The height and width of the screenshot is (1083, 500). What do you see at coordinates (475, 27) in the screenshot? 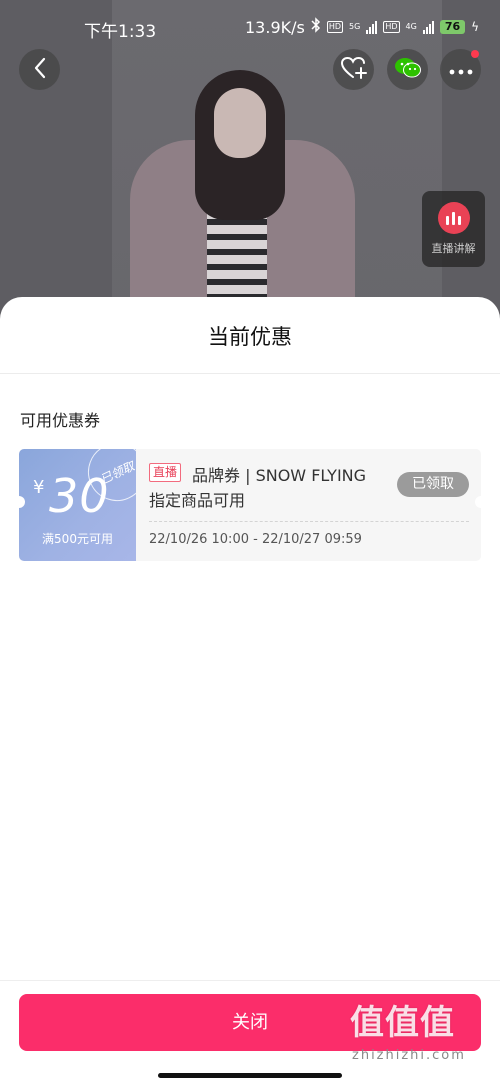
I see `charging-icon: ϟ` at bounding box center [475, 27].